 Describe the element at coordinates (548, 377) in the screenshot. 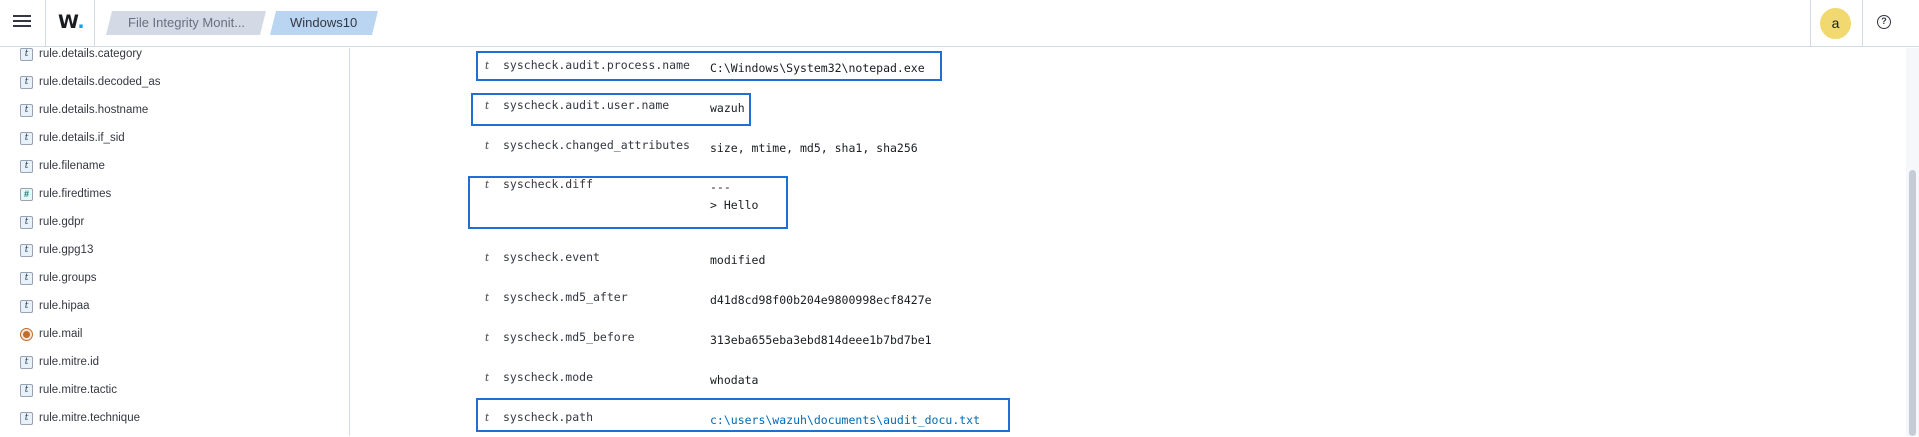

I see `doc-field-key: syscheck.mode` at that location.